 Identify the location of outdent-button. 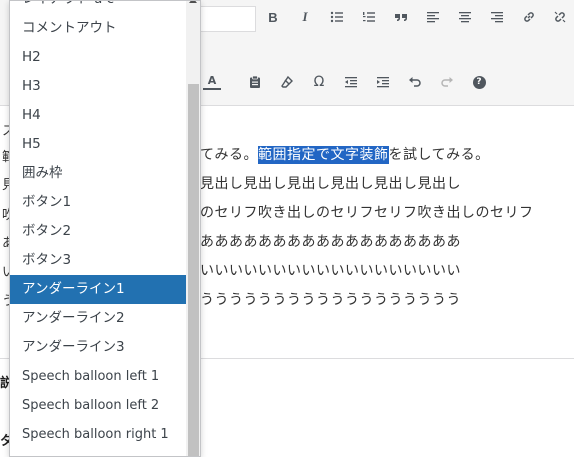
(351, 82).